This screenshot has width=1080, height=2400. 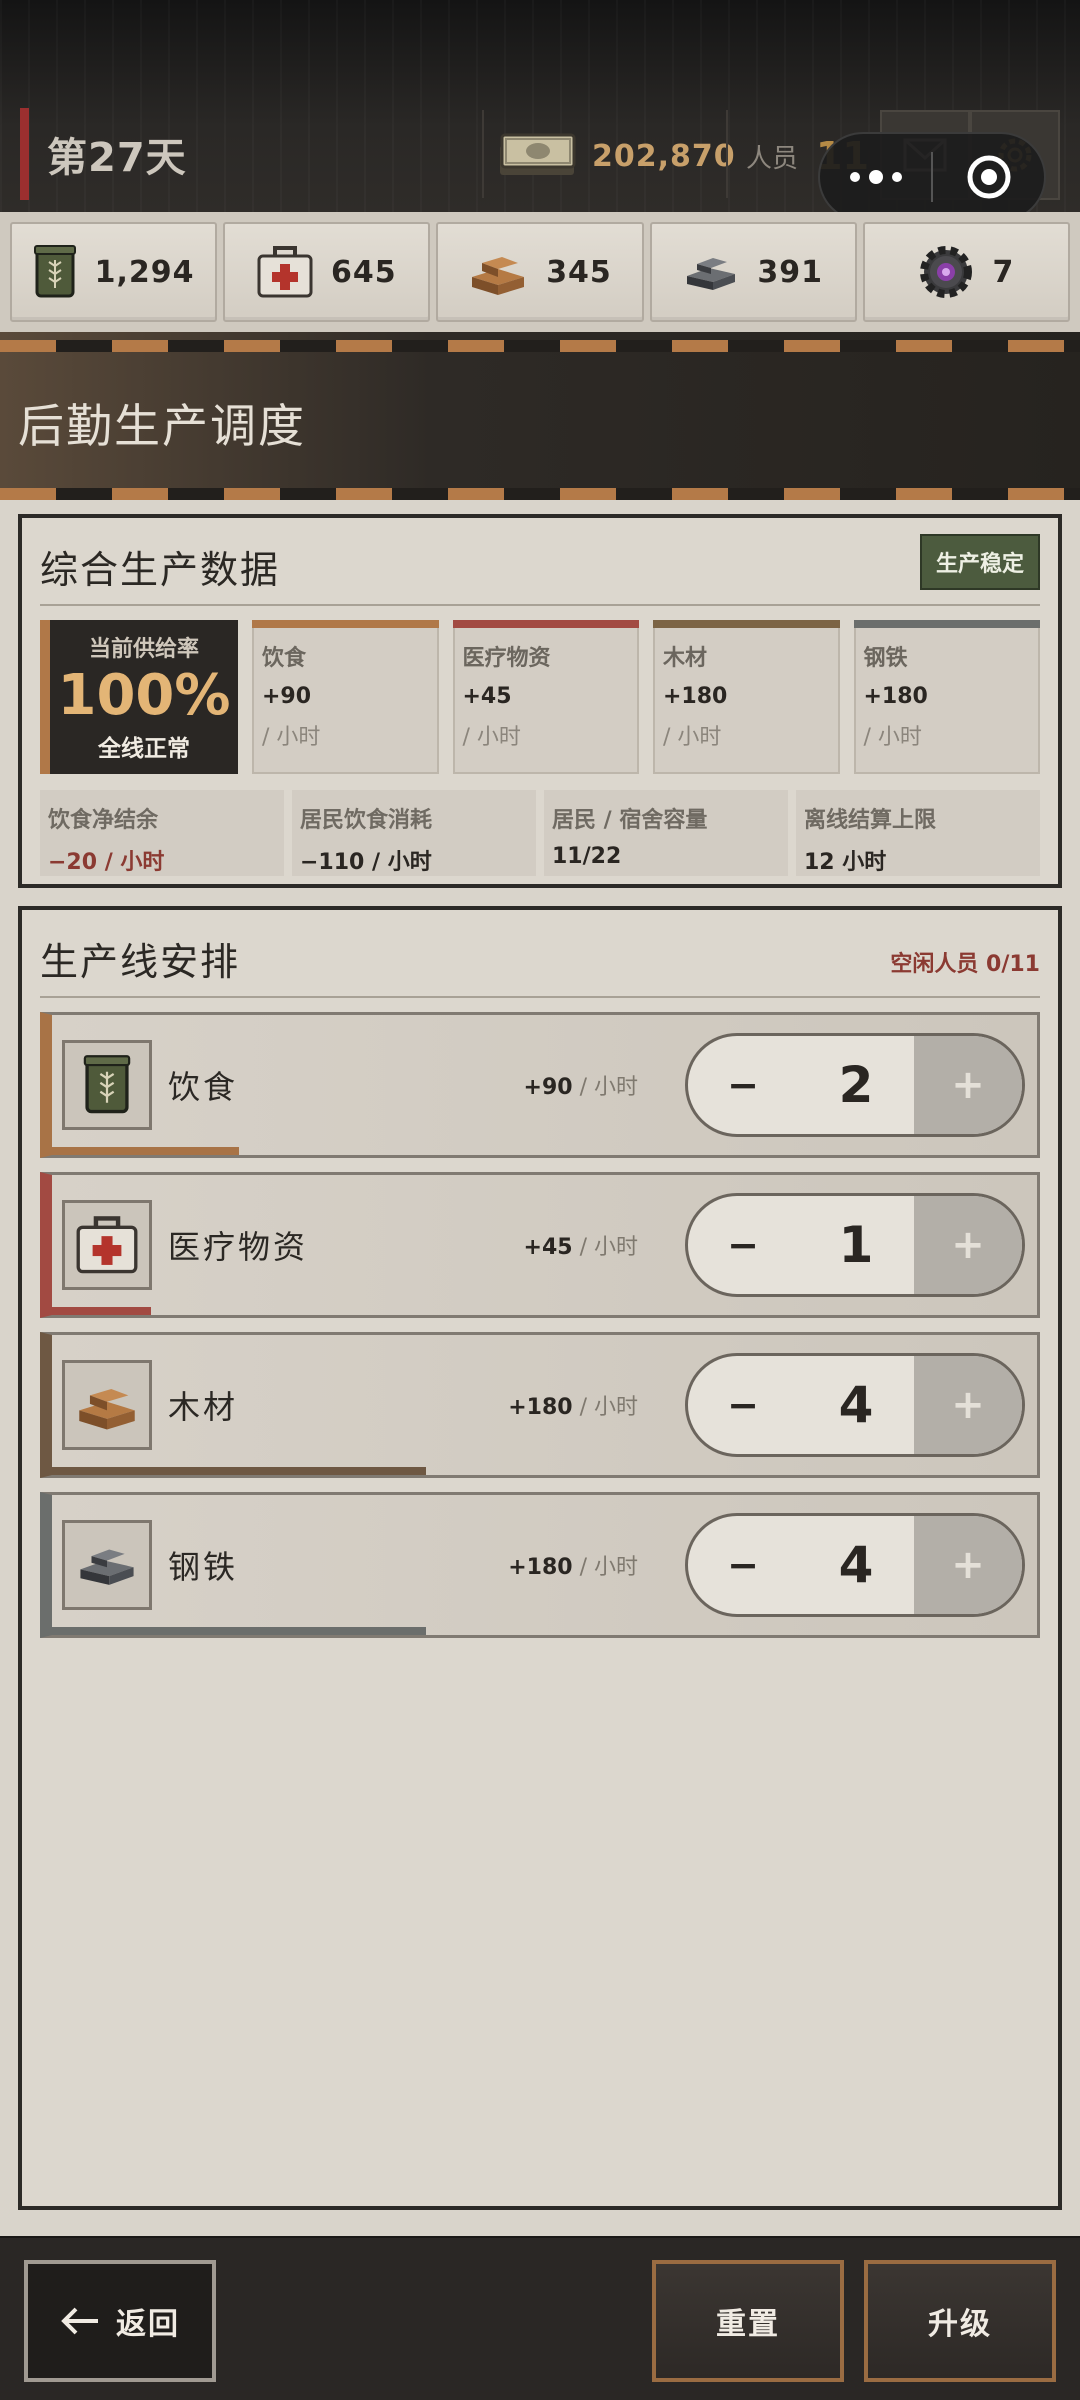 What do you see at coordinates (540, 494) in the screenshot?
I see `banner-stripe-bottom` at bounding box center [540, 494].